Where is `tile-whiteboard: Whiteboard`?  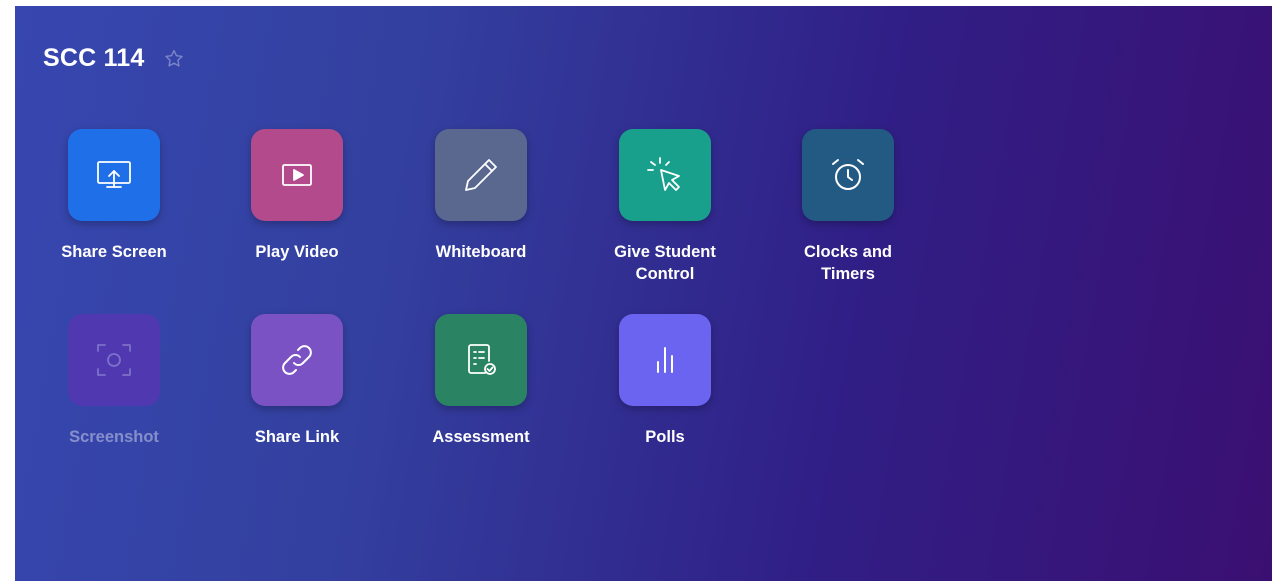
tile-whiteboard: Whiteboard is located at coordinates (481, 196).